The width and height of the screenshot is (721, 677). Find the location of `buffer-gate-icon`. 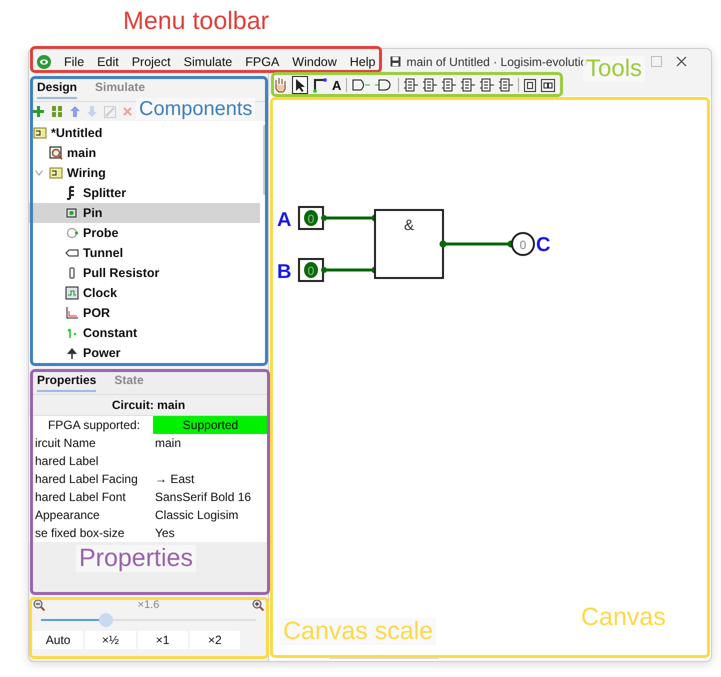

buffer-gate-icon is located at coordinates (361, 85).